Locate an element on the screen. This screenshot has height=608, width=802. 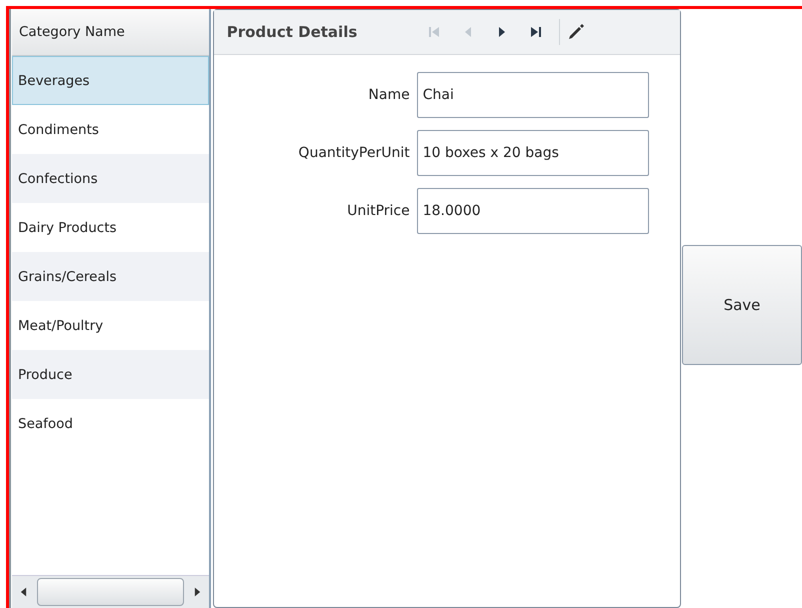
scroll-right-icon is located at coordinates (197, 592).